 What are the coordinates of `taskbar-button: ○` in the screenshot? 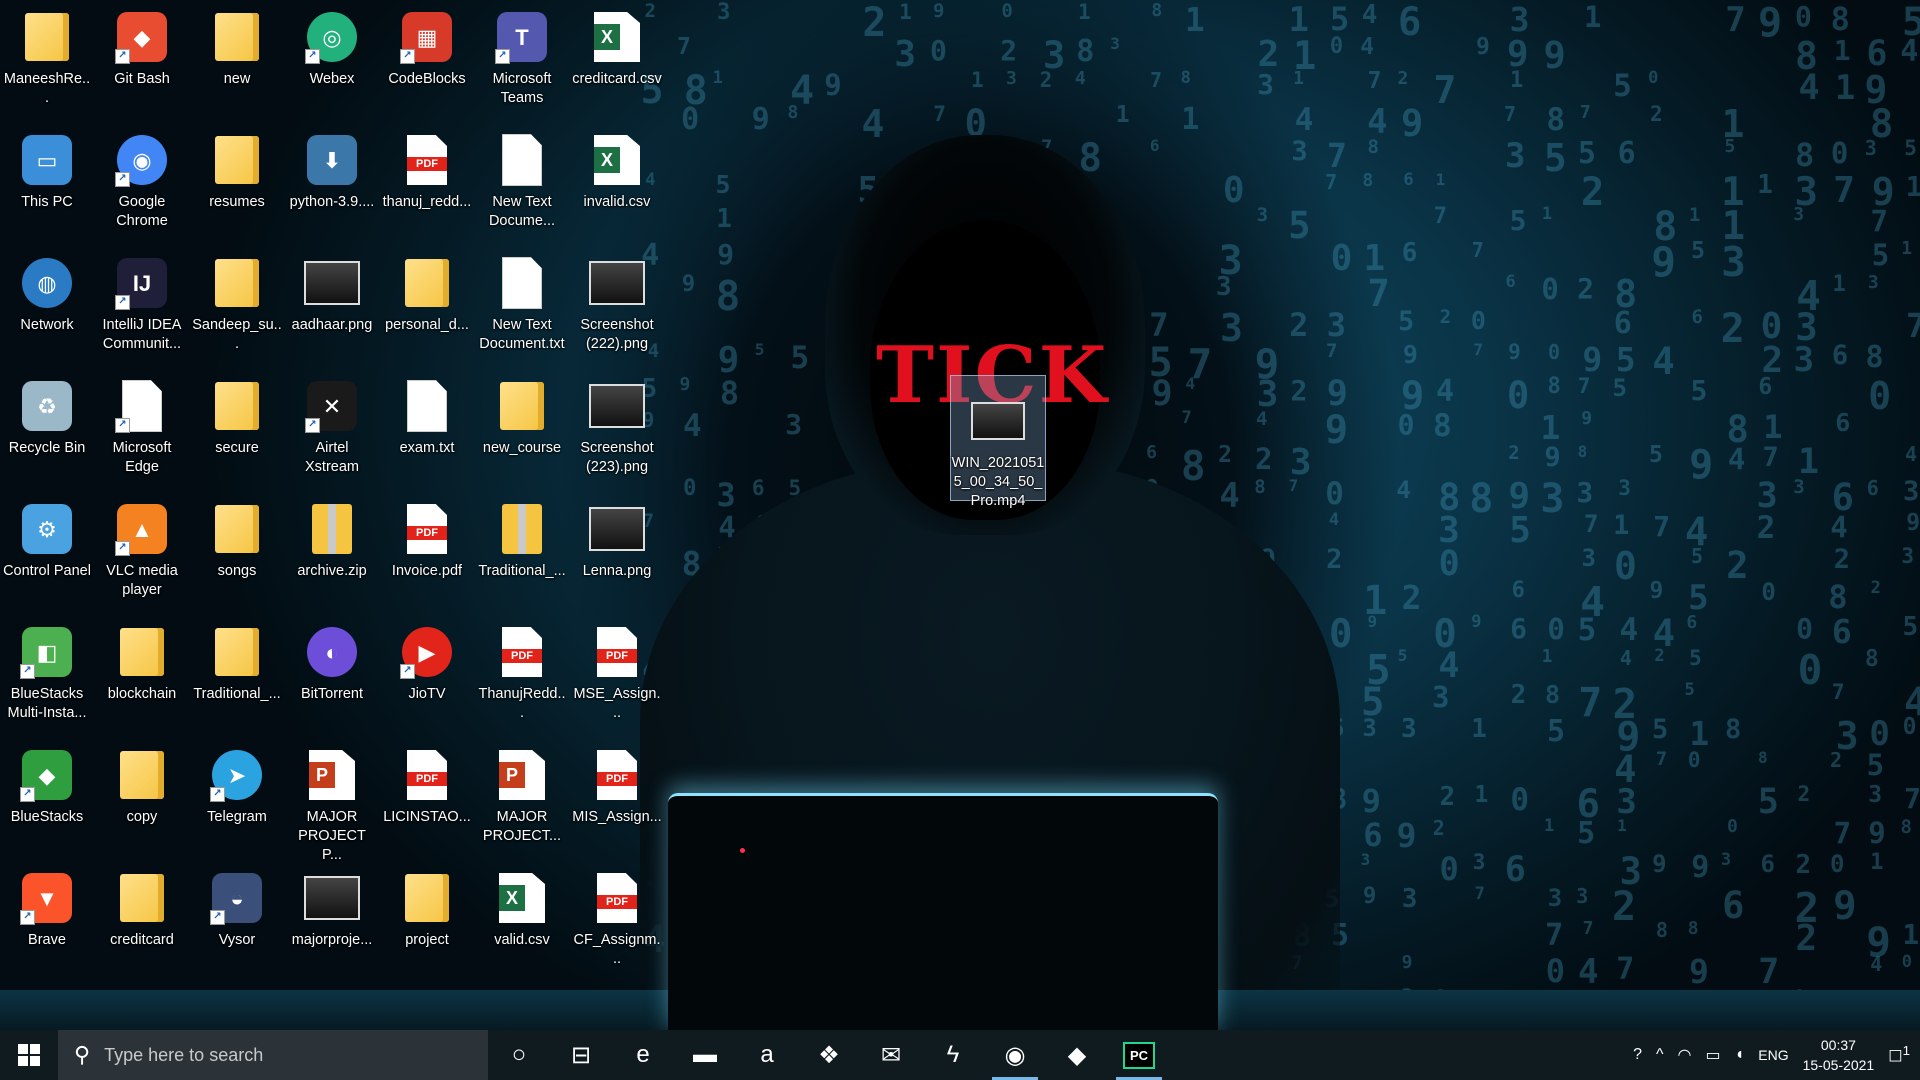 It's located at (519, 1055).